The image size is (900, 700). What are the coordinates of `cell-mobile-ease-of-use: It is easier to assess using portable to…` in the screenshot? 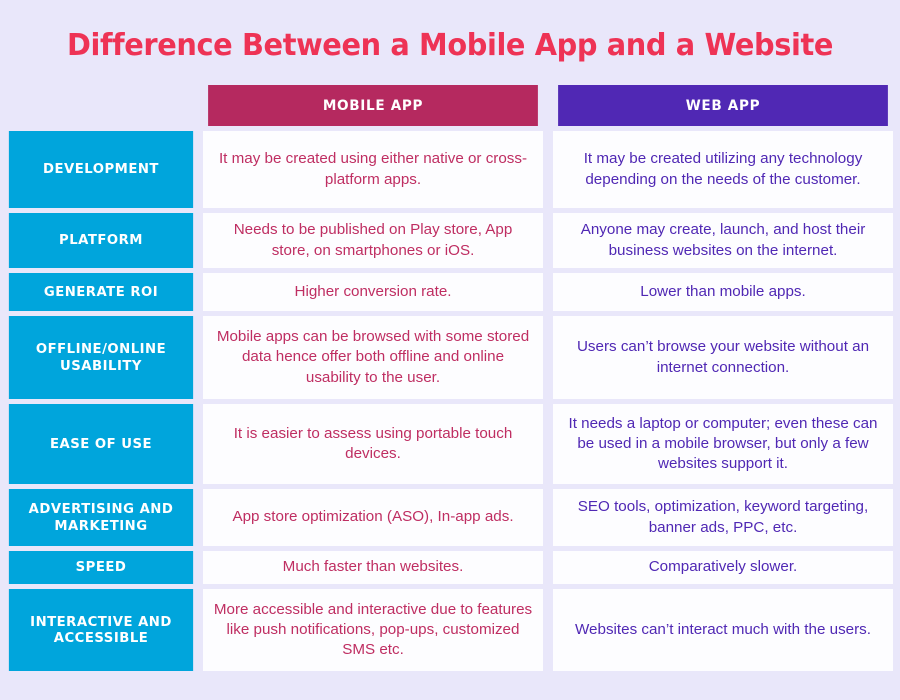 It's located at (373, 444).